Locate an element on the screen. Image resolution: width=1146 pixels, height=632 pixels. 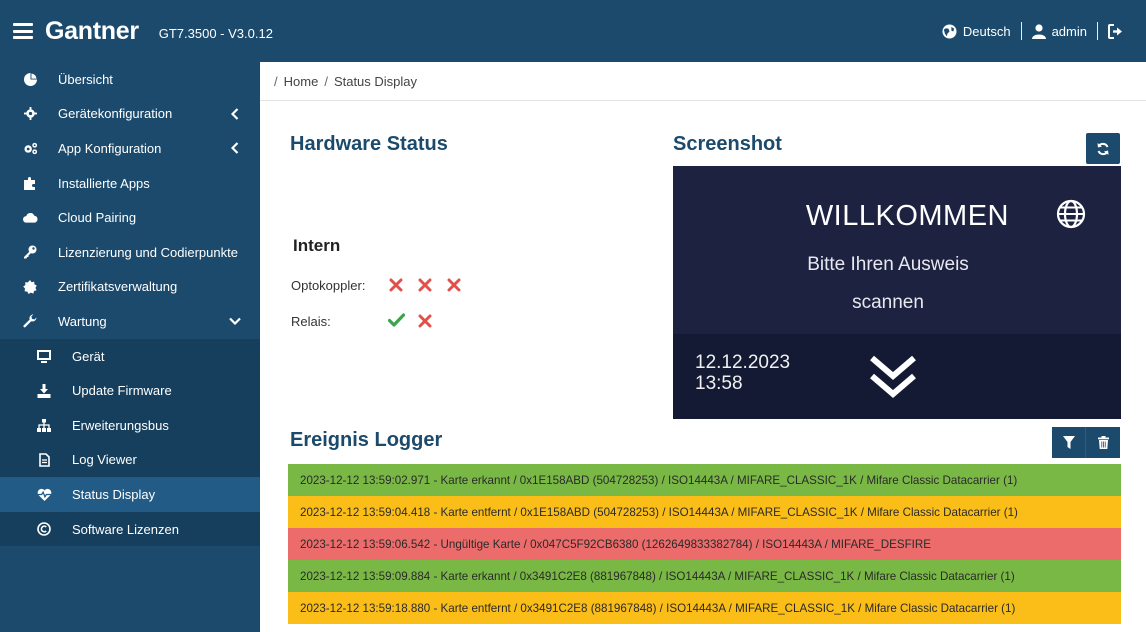
sidebar-item-label: Erweiterungsbus is located at coordinates (120, 425).